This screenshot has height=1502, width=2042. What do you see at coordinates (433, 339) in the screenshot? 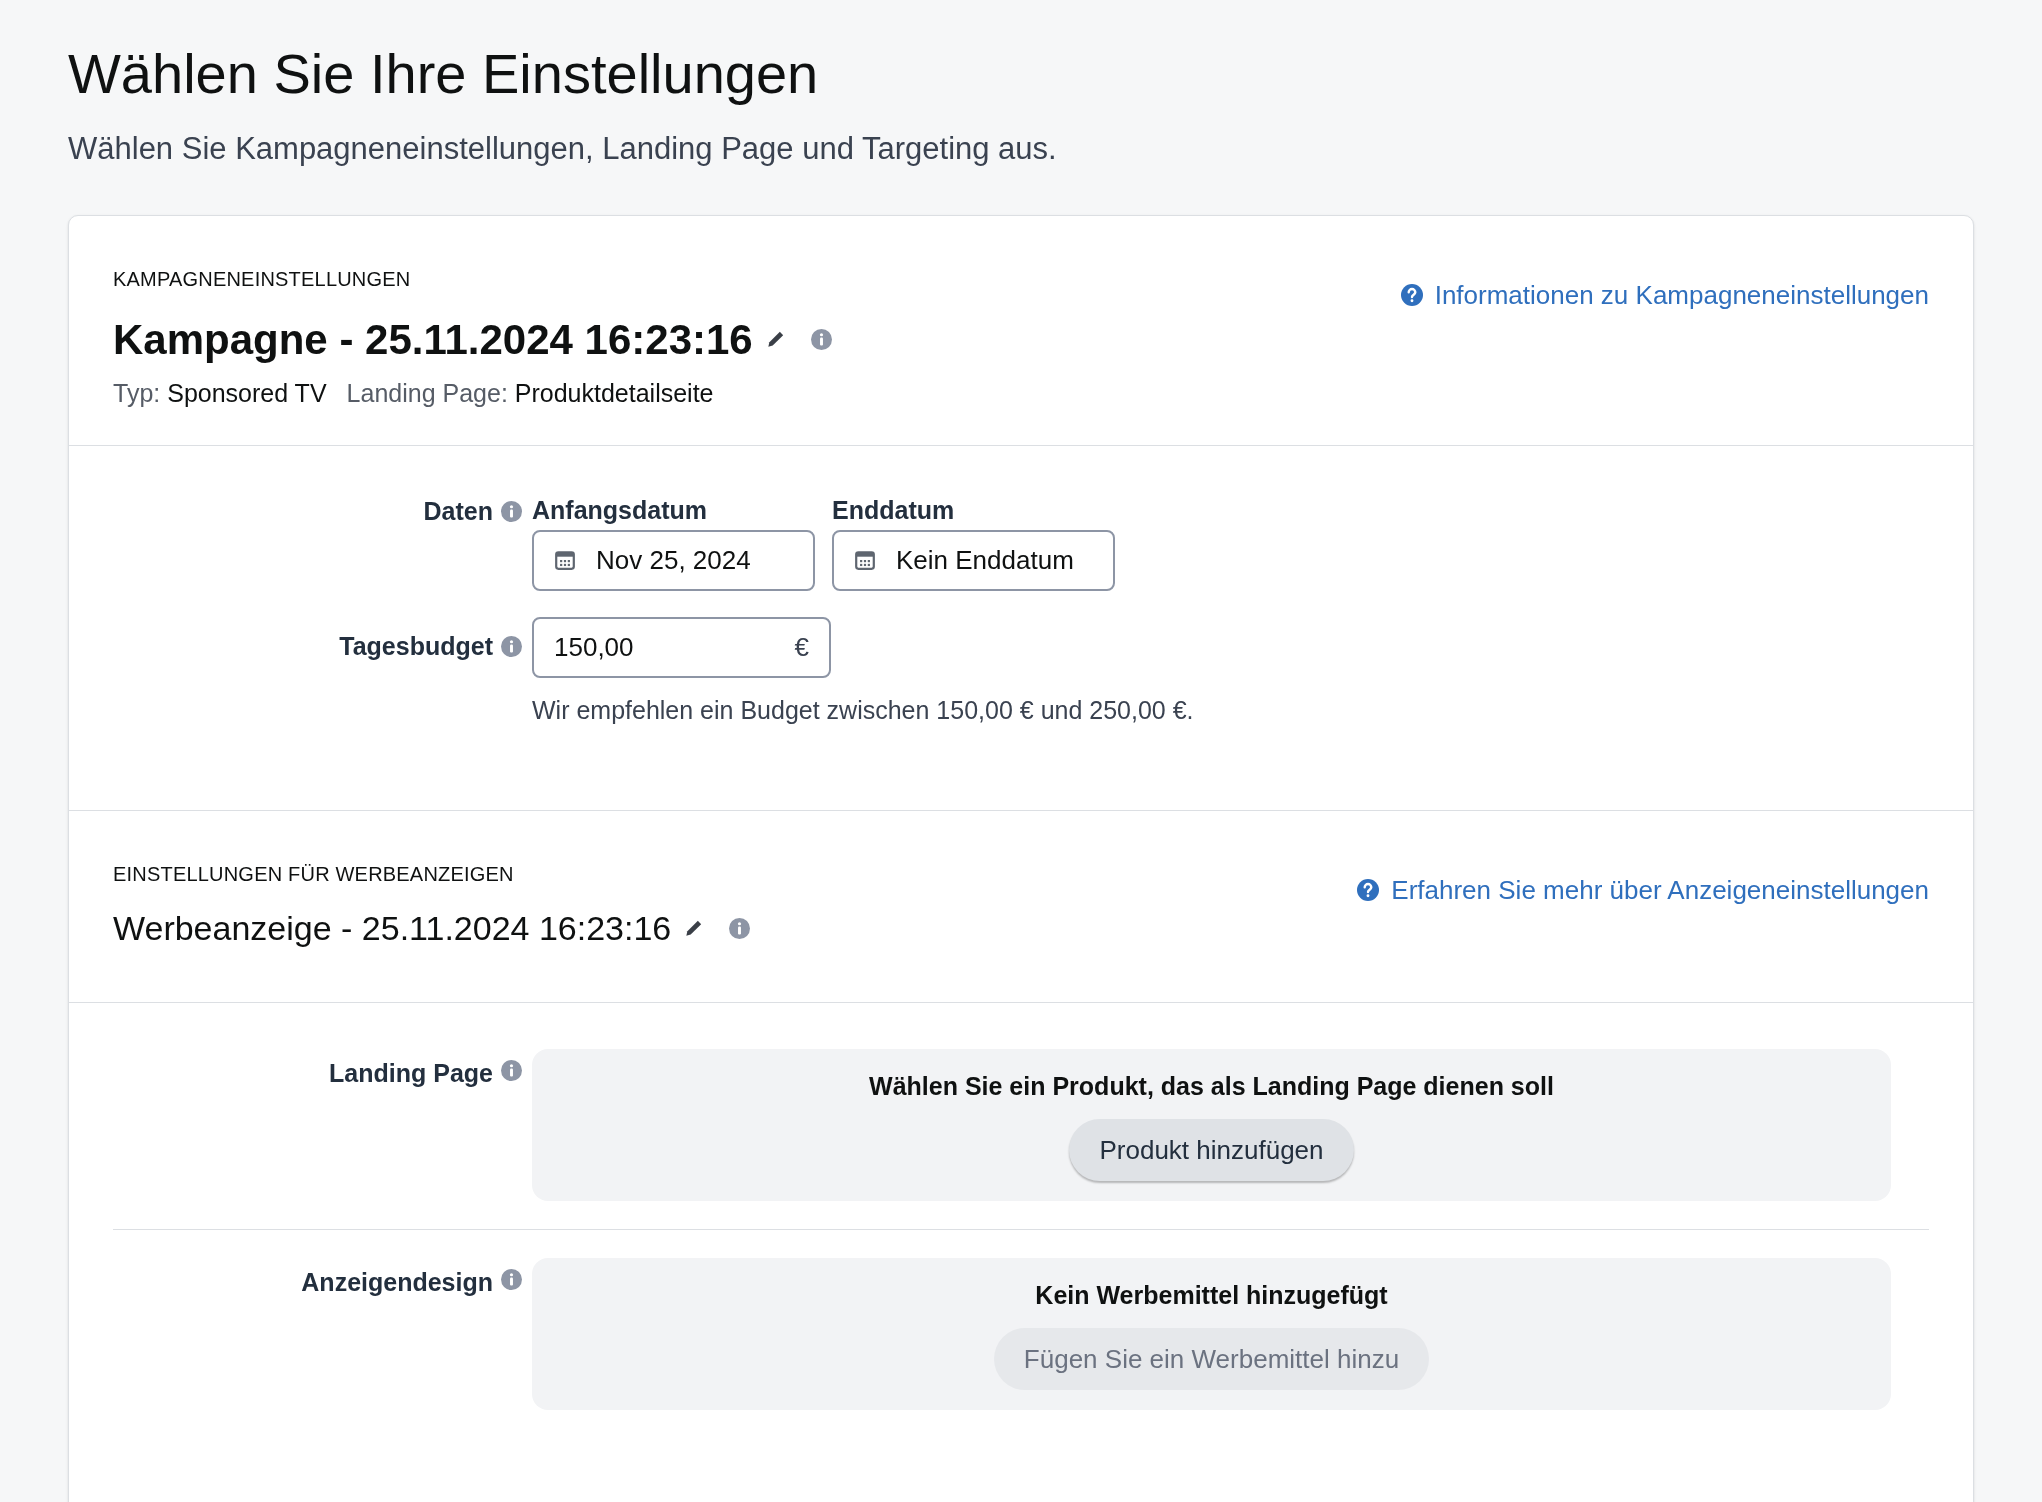
I see `section-title: Kampagne - 25.11.2024 16:23:16` at bounding box center [433, 339].